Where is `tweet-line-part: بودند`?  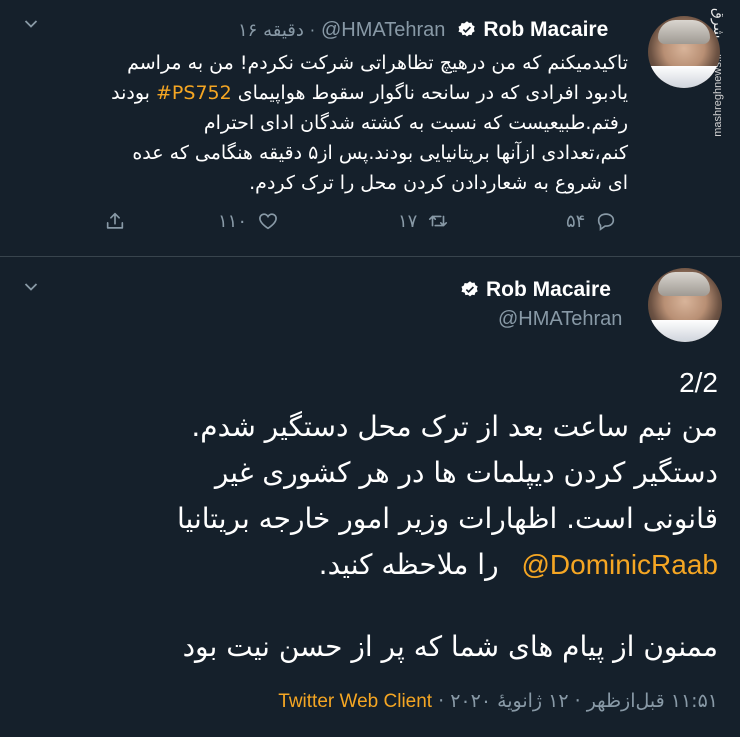
tweet-line-part: بودند is located at coordinates (130, 93).